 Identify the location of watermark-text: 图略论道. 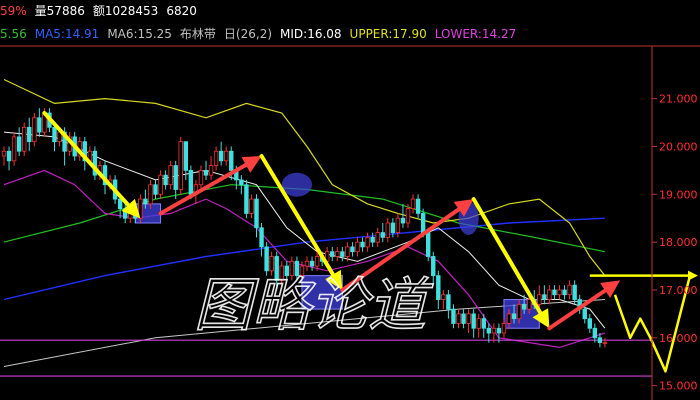
(314, 305).